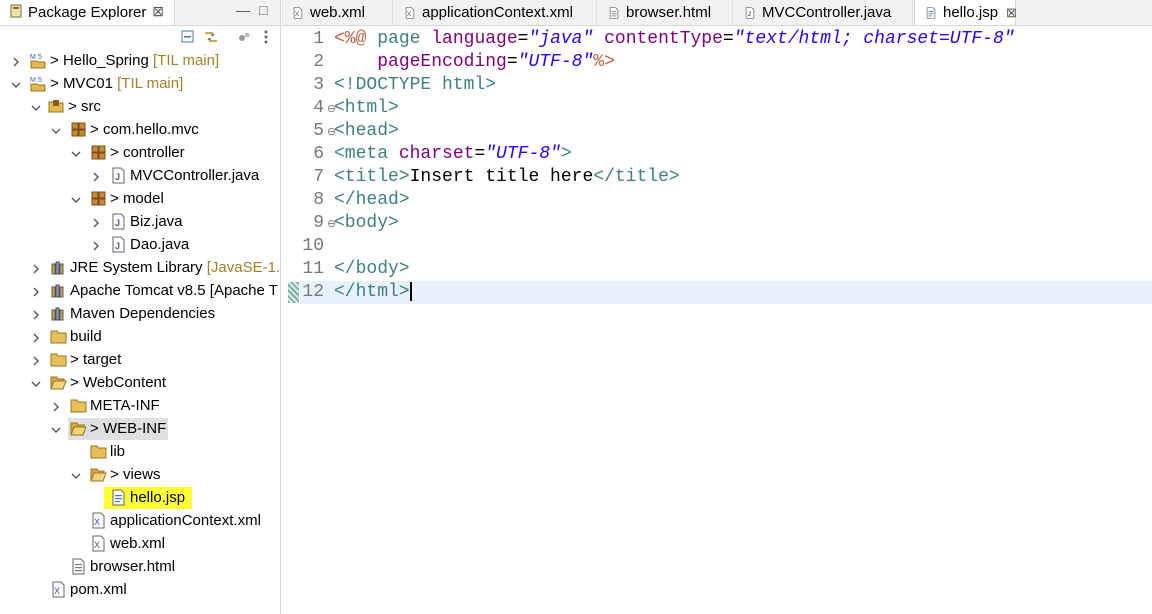 Image resolution: width=1152 pixels, height=614 pixels. What do you see at coordinates (140, 222) in the screenshot?
I see `tree-item-biz-java: J Biz.java` at bounding box center [140, 222].